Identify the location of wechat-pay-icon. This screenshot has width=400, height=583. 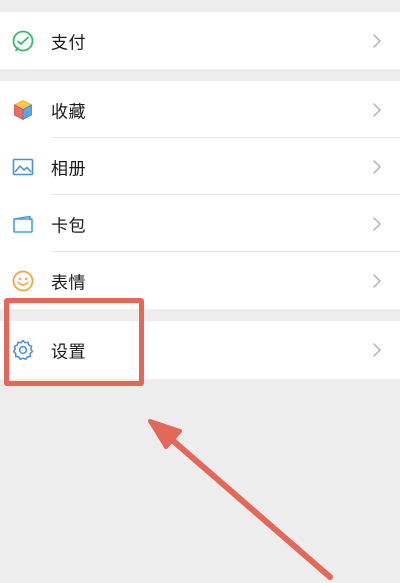
(23, 40).